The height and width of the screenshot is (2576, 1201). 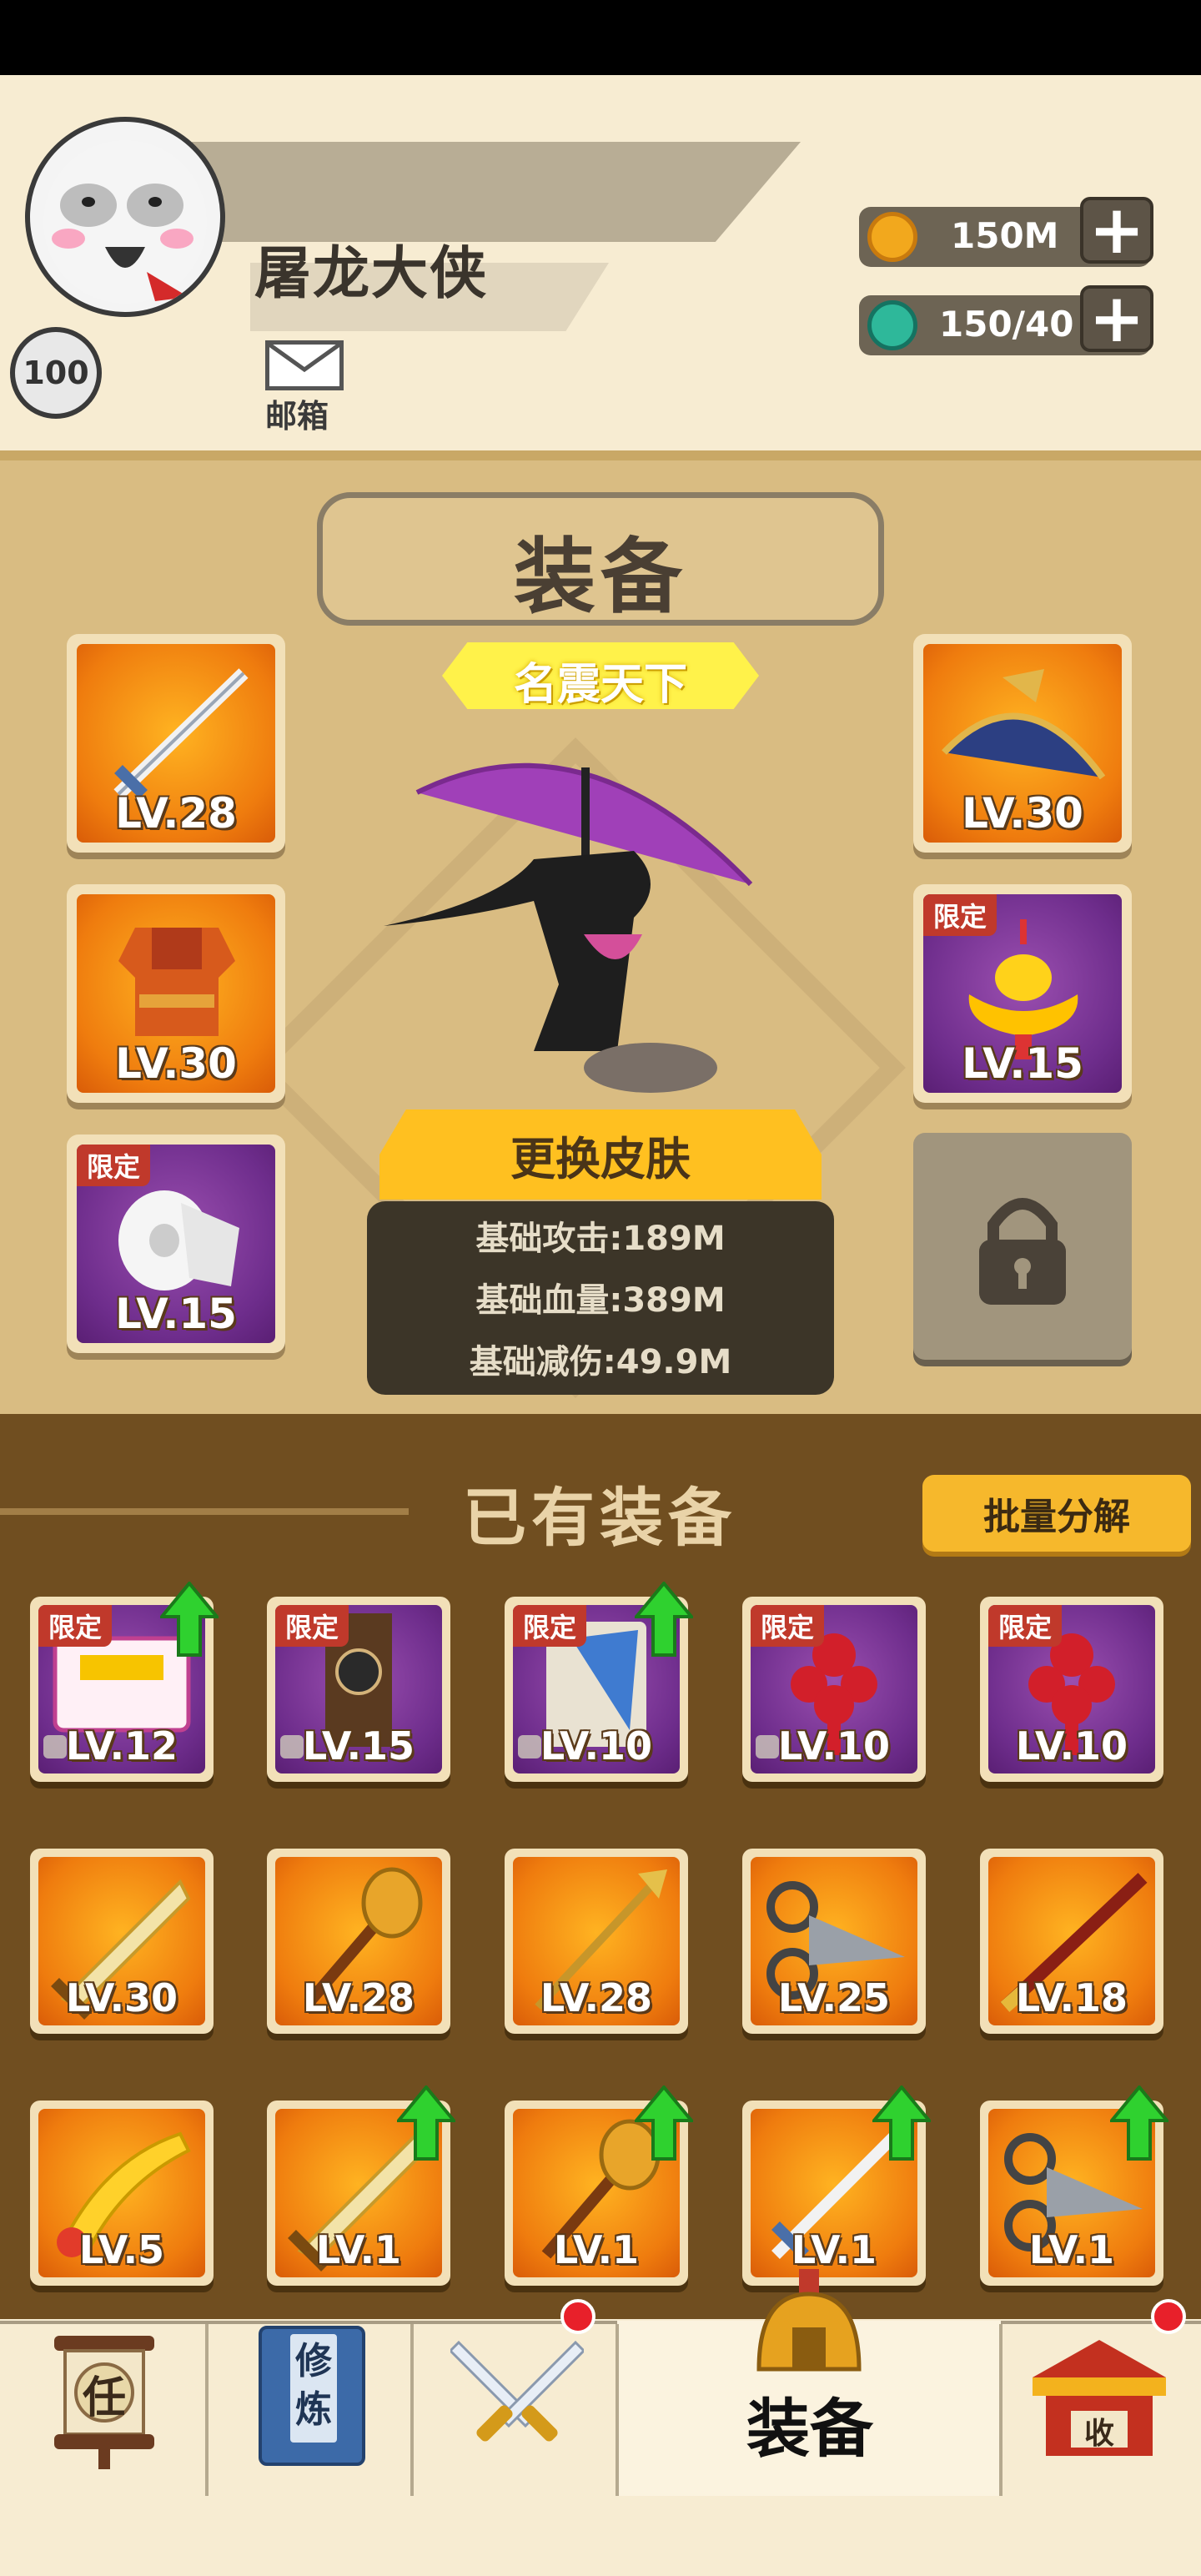 I want to click on armor-icon, so click(x=177, y=982).